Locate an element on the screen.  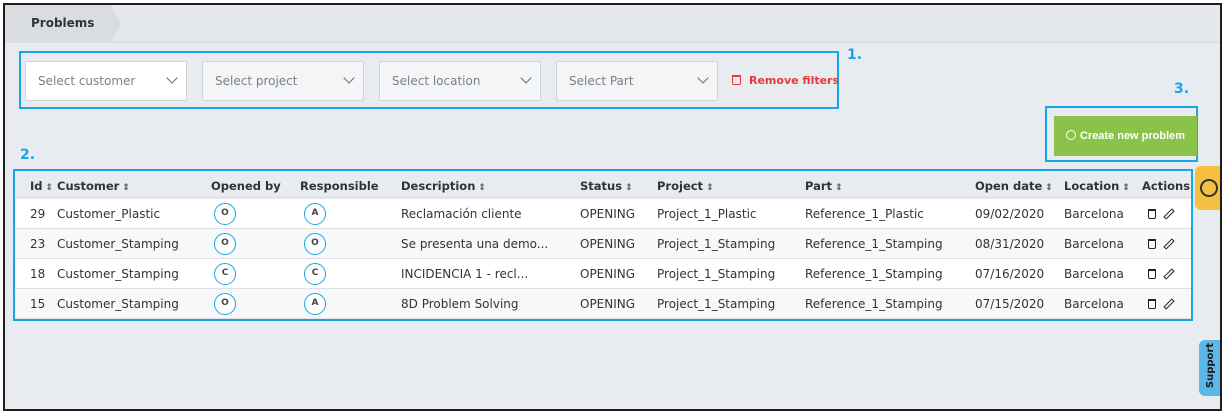
project-select-text: Select project is located at coordinates (256, 81).